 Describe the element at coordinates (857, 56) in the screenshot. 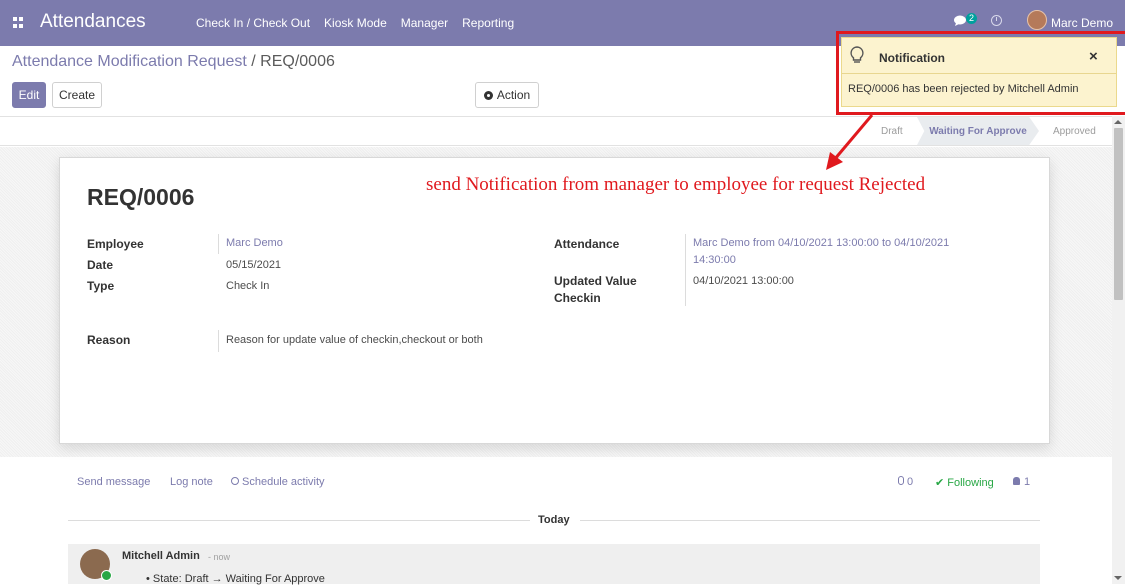

I see `lightbulb-icon` at that location.